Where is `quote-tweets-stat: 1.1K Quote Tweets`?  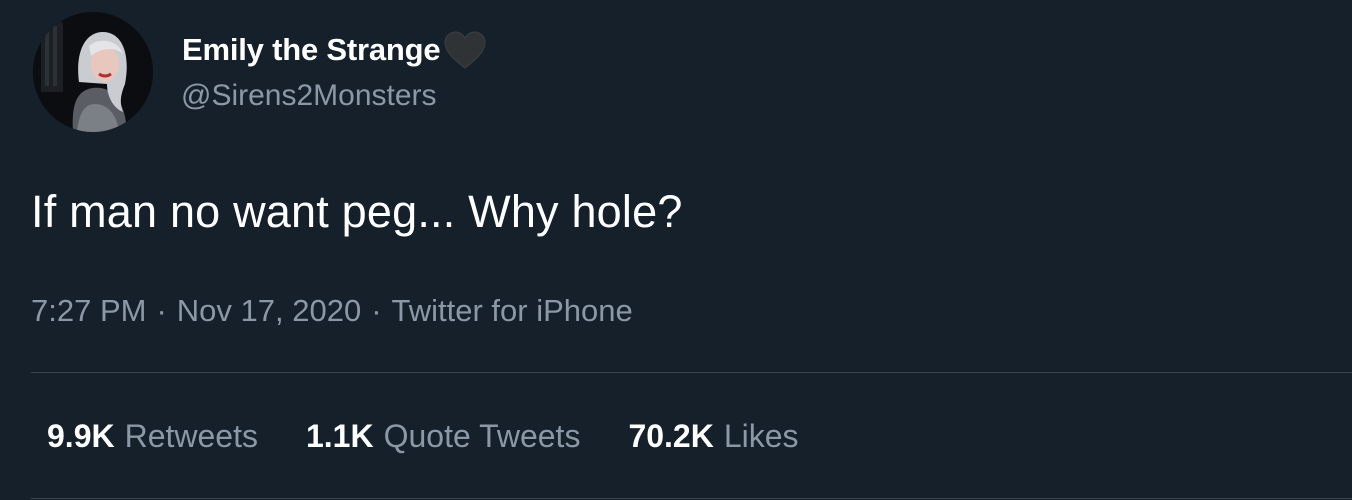 quote-tweets-stat: 1.1K Quote Tweets is located at coordinates (443, 436).